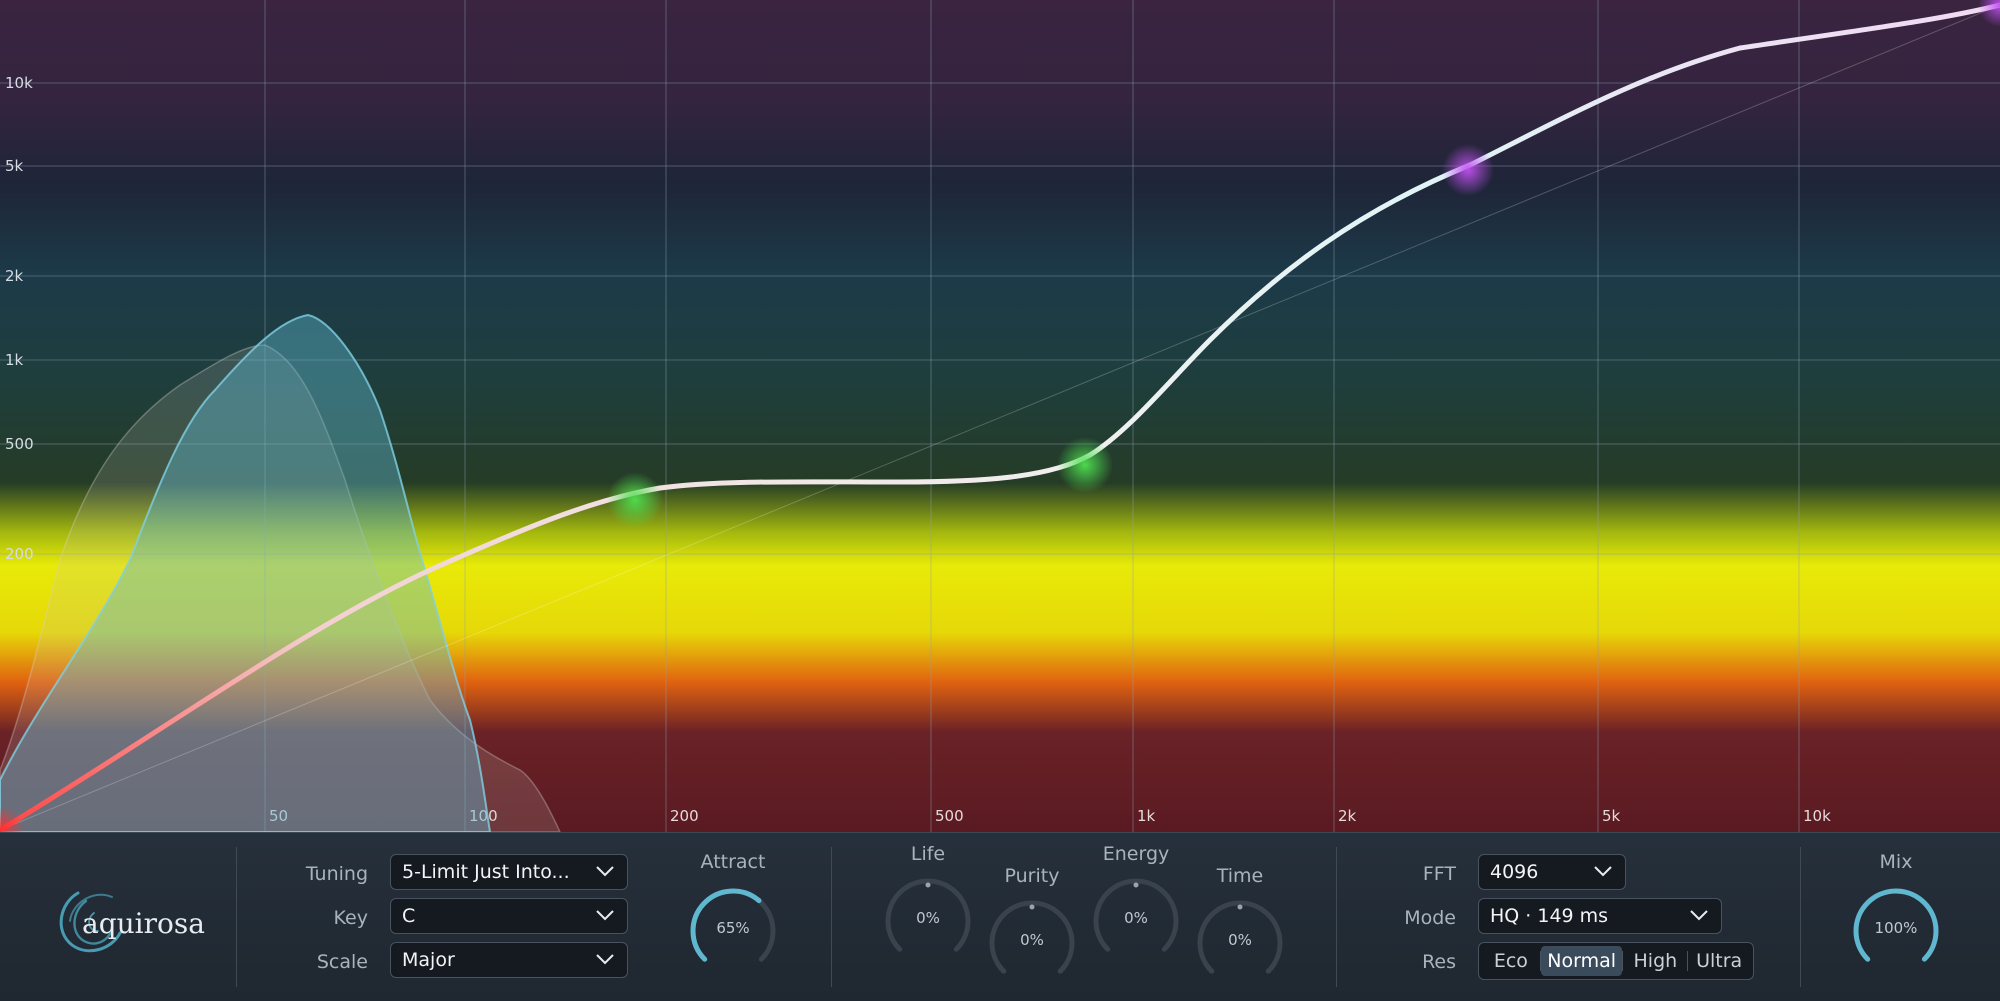 The image size is (2000, 1001). What do you see at coordinates (19, 554) in the screenshot?
I see `y-label-200: 200` at bounding box center [19, 554].